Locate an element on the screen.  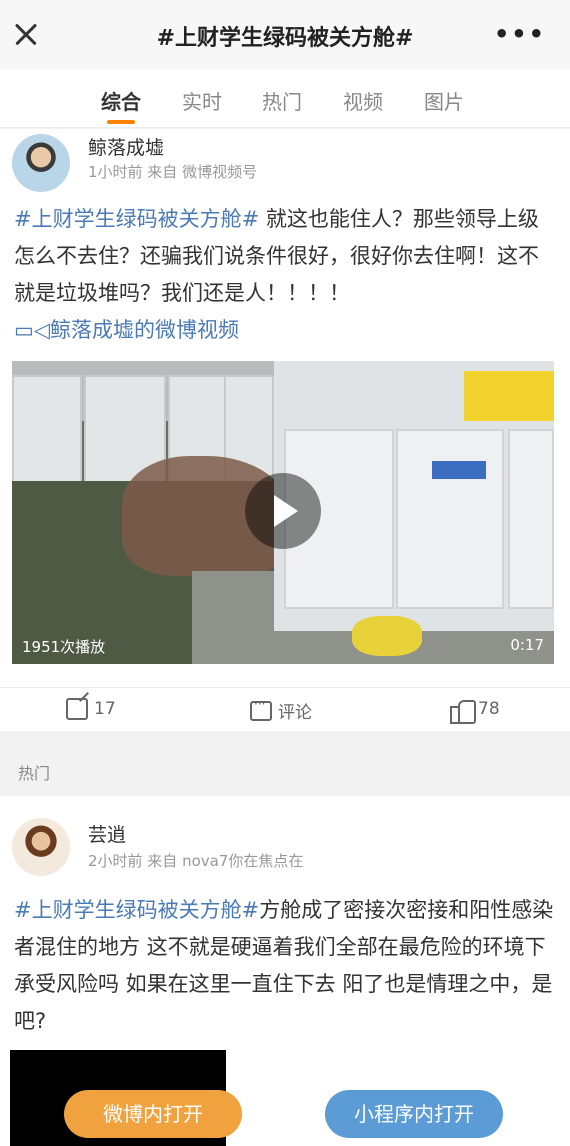
username: 鲸落成墟 is located at coordinates (126, 146).